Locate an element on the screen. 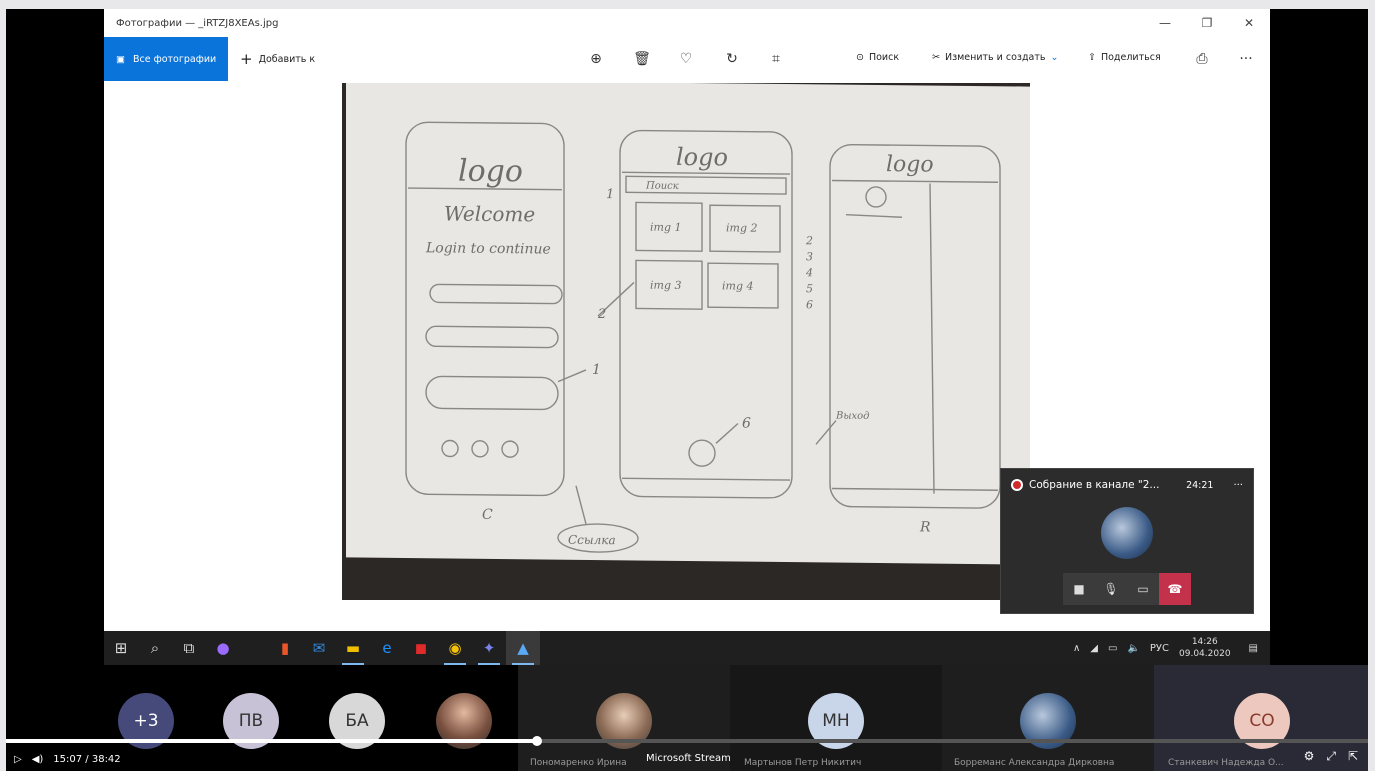 This screenshot has height=771, width=1375. clock: 14:26 09.04.2020 is located at coordinates (1205, 648).